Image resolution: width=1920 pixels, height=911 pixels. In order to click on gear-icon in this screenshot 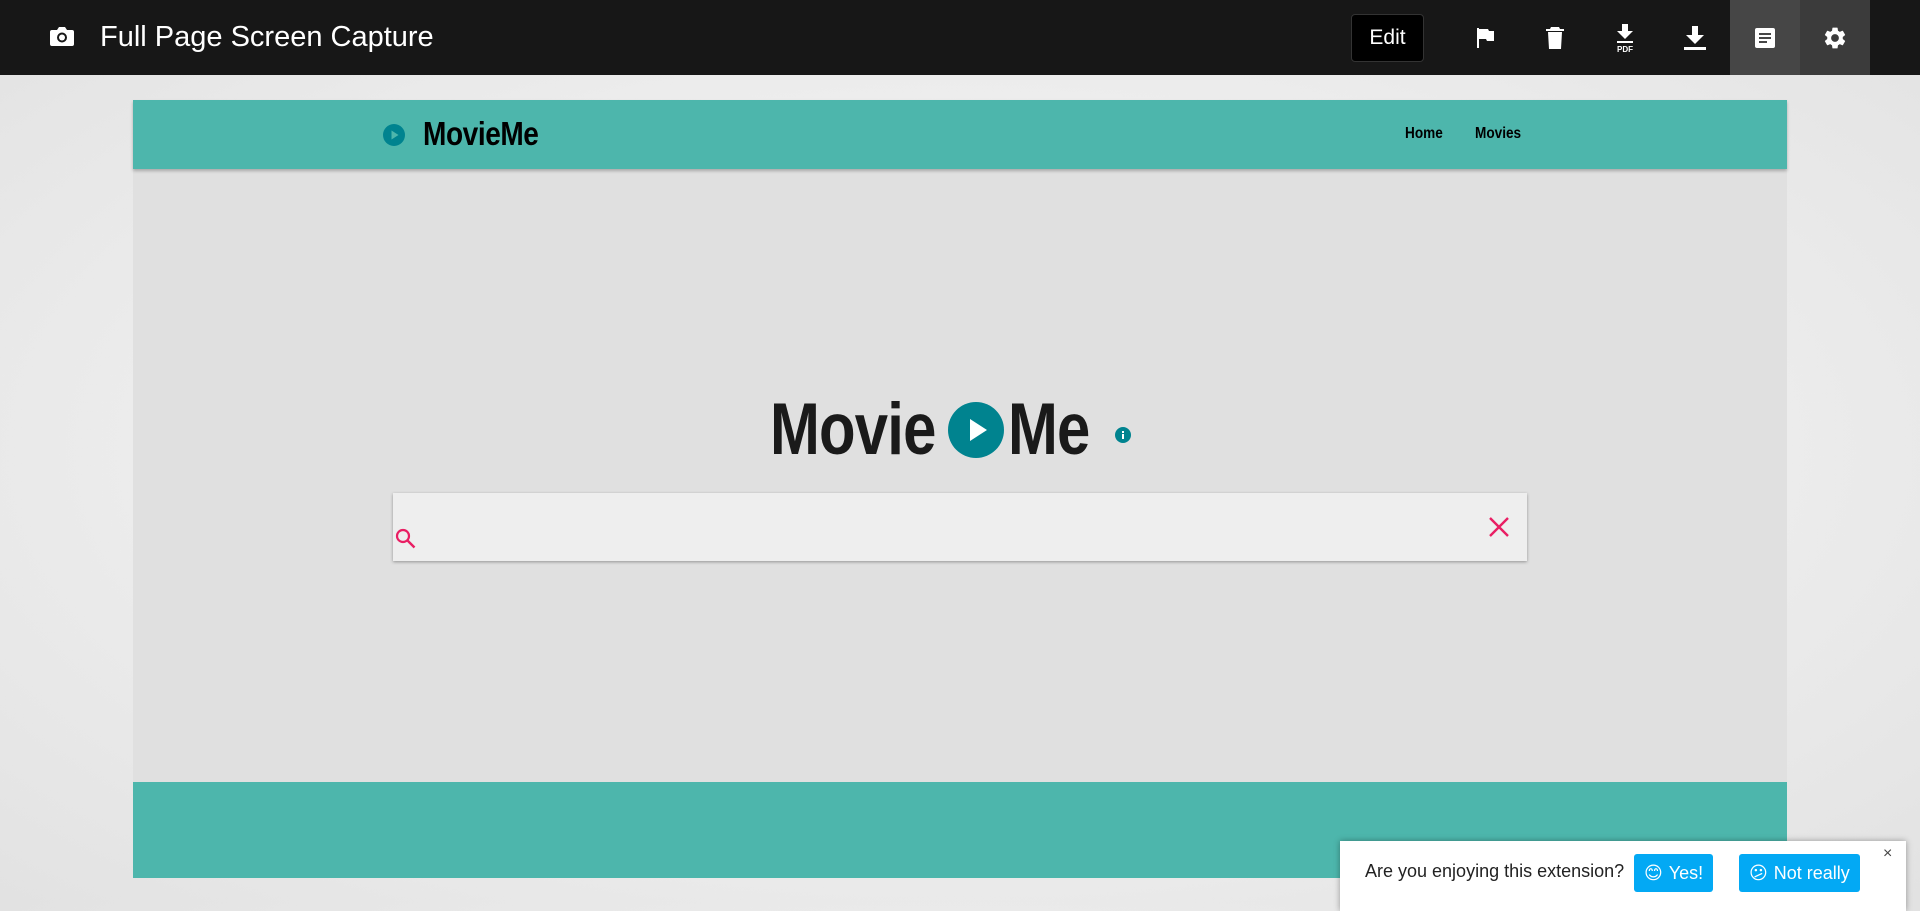, I will do `click(1835, 37)`.